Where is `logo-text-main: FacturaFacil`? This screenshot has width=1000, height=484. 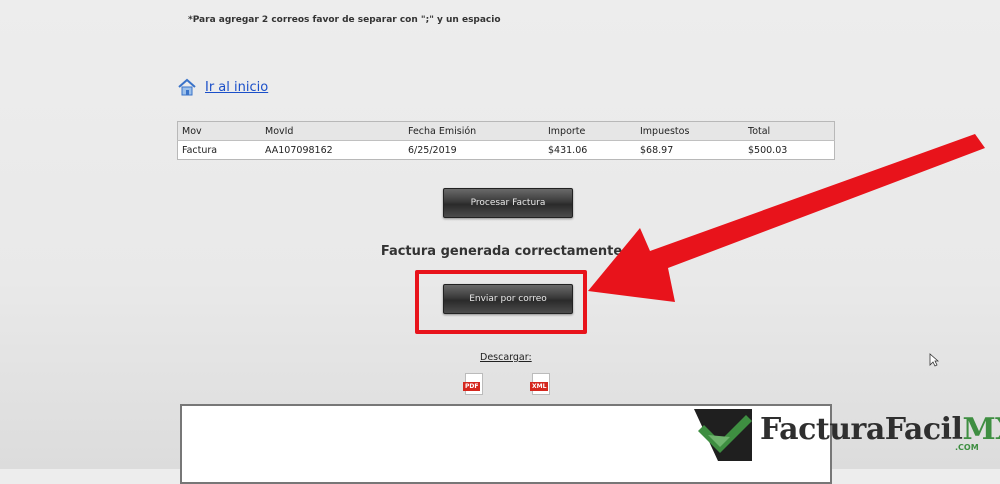 logo-text-main: FacturaFacil is located at coordinates (861, 429).